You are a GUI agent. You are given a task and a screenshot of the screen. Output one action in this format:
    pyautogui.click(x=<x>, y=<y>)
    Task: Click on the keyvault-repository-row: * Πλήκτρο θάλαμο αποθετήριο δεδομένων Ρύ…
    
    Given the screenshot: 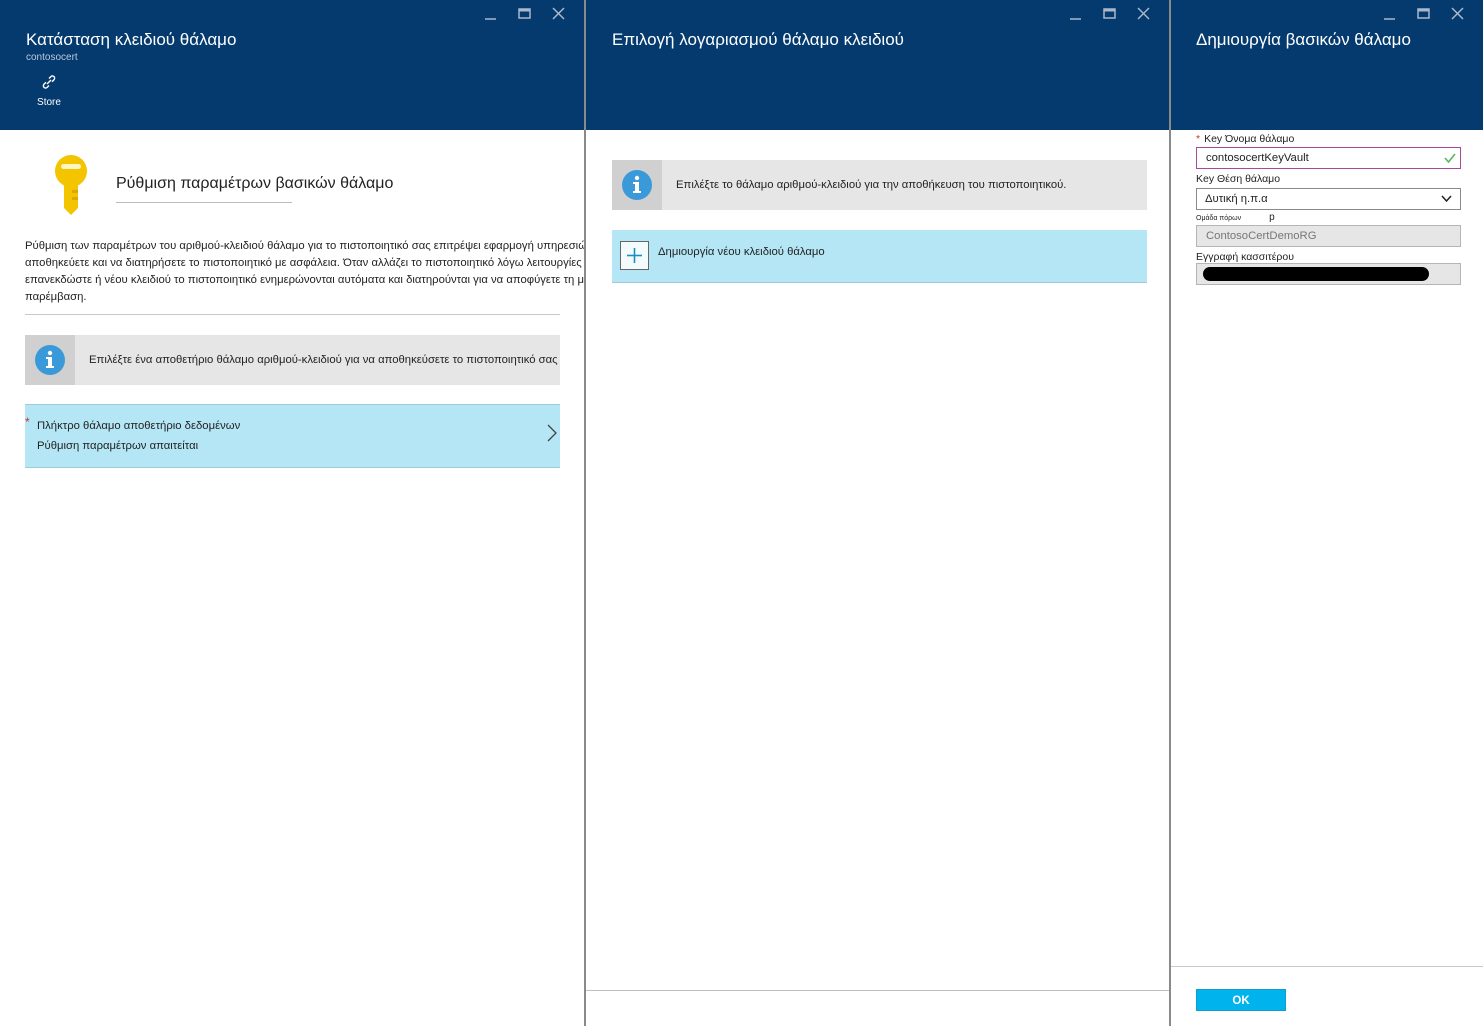 What is the action you would take?
    pyautogui.click(x=292, y=436)
    